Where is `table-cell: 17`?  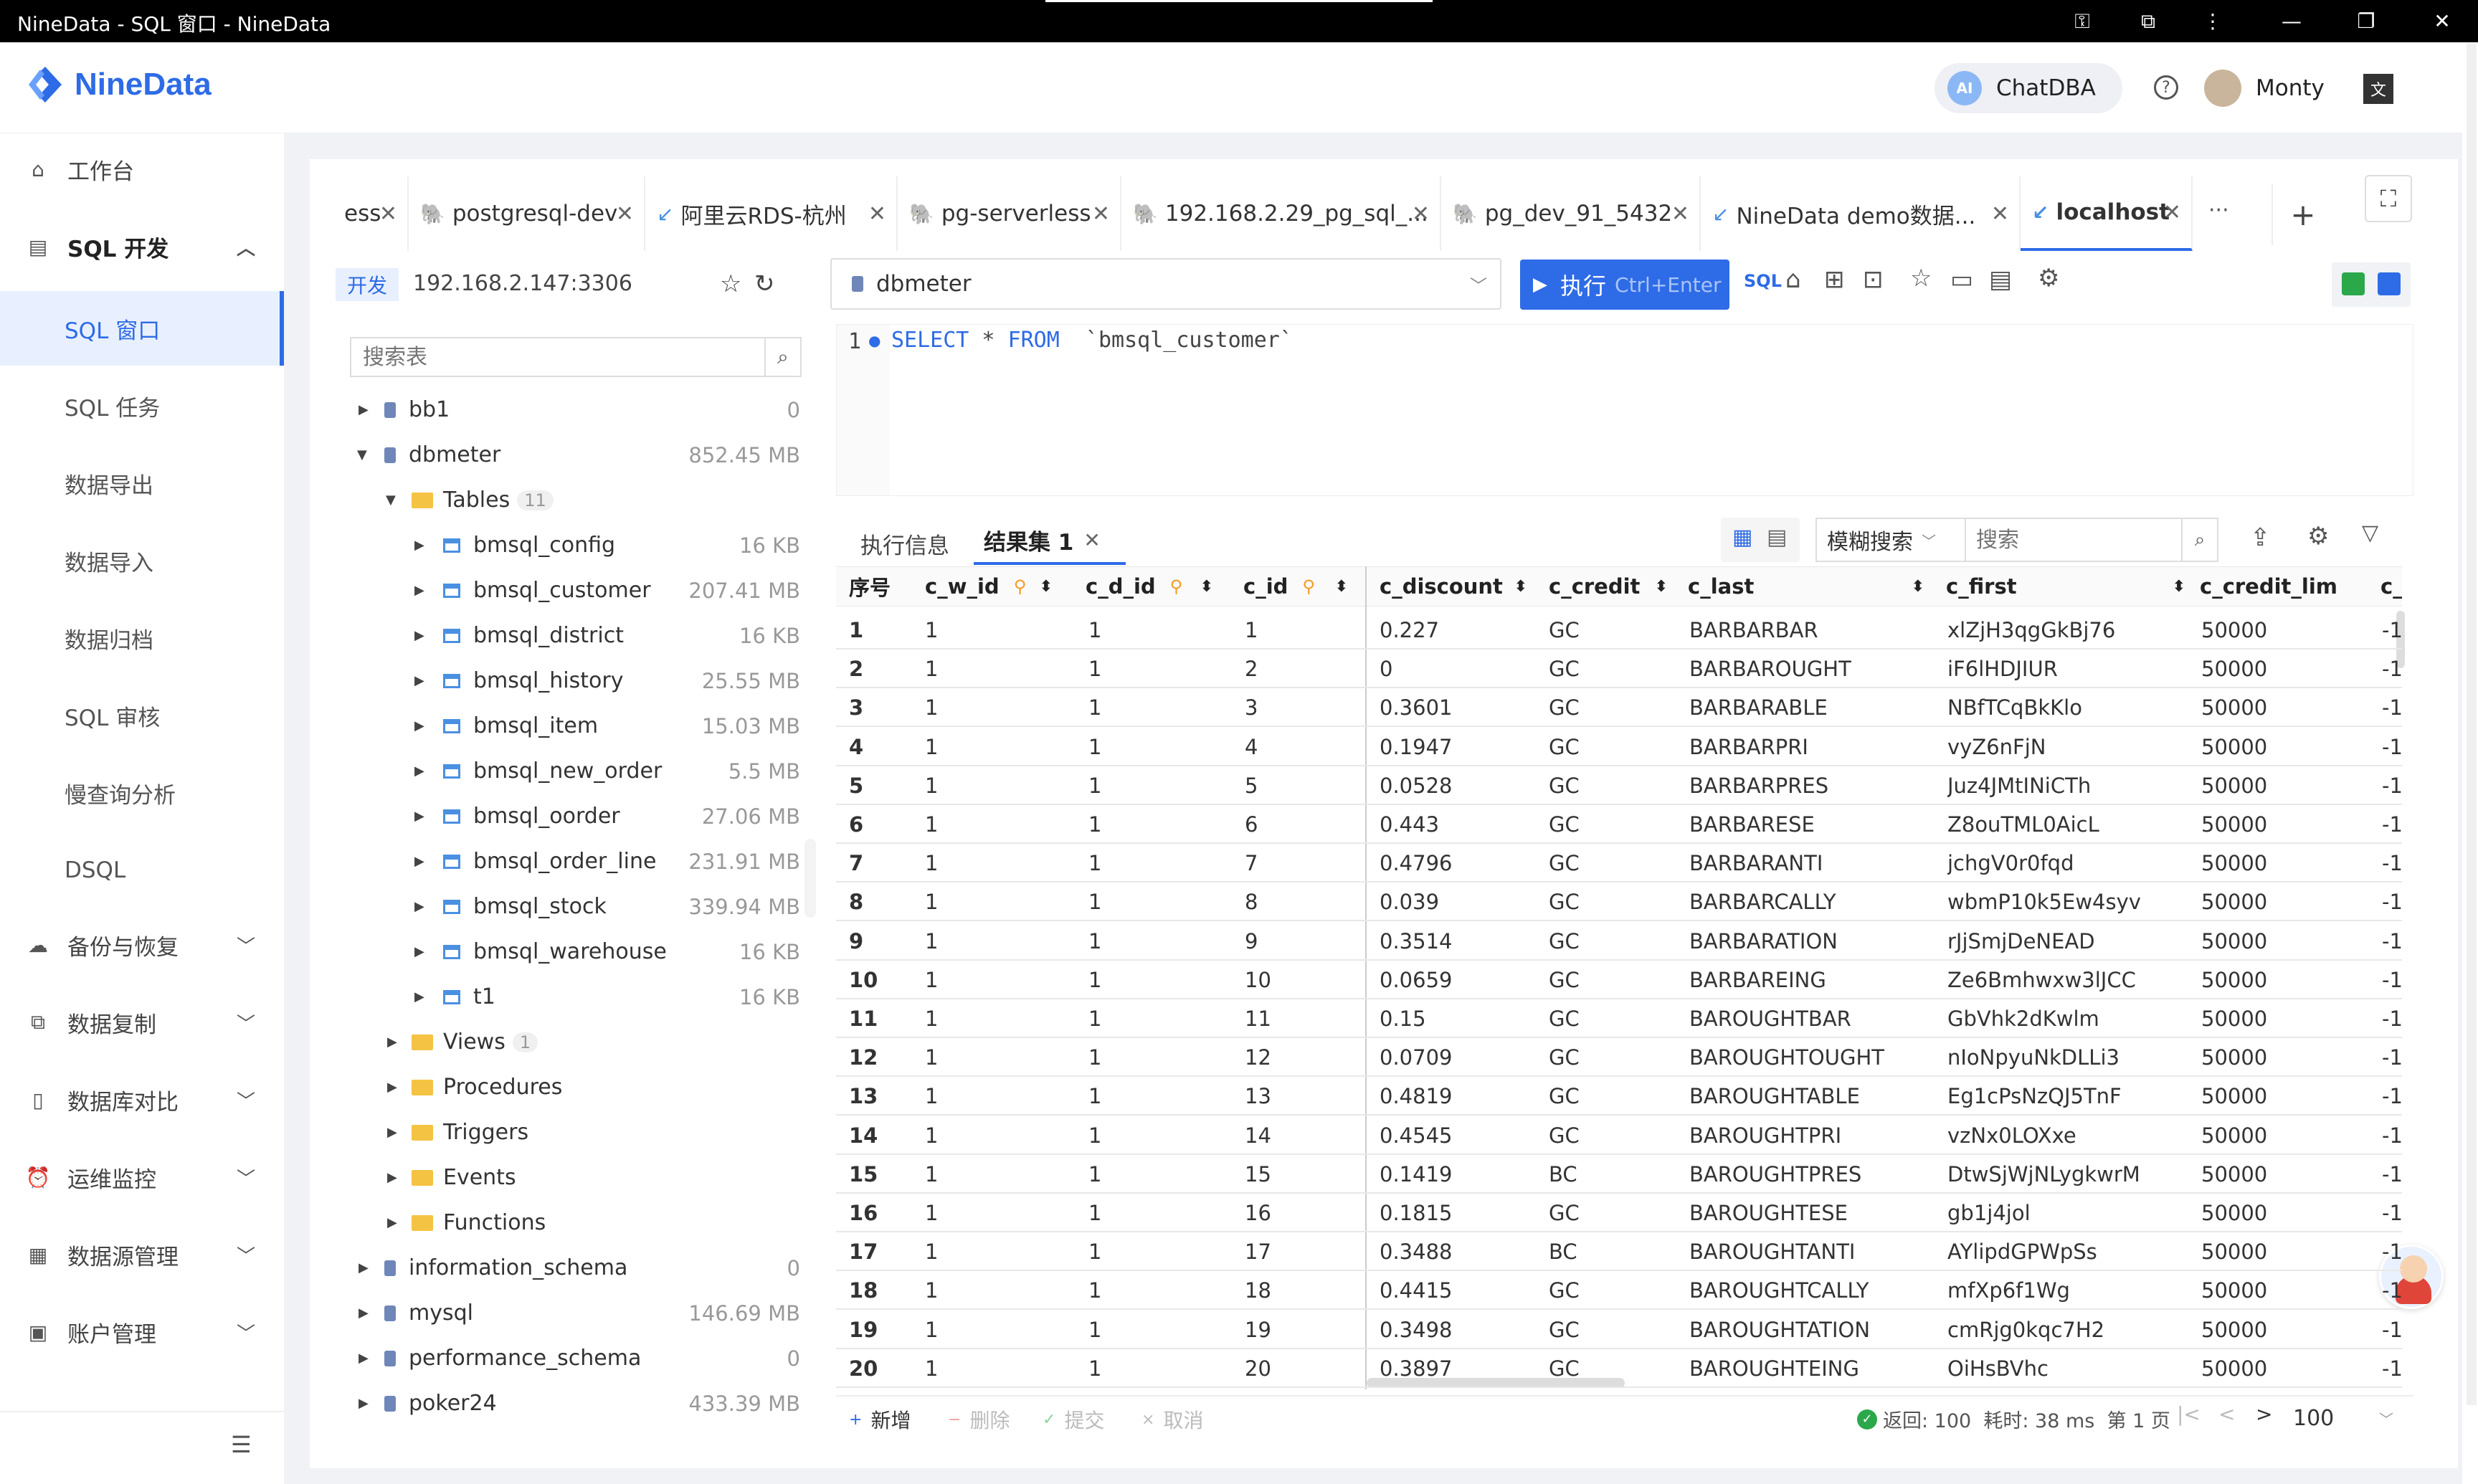 table-cell: 17 is located at coordinates (1302, 1252).